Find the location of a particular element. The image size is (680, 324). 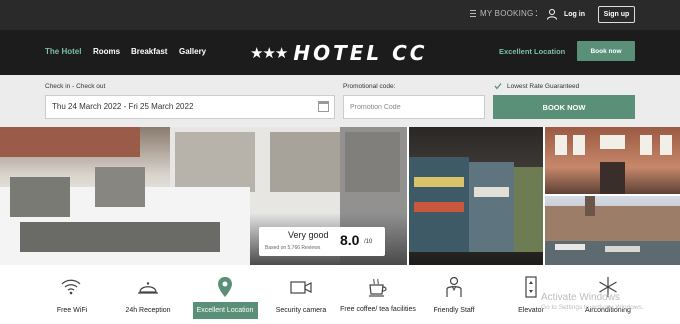

camera-icon is located at coordinates (301, 287).